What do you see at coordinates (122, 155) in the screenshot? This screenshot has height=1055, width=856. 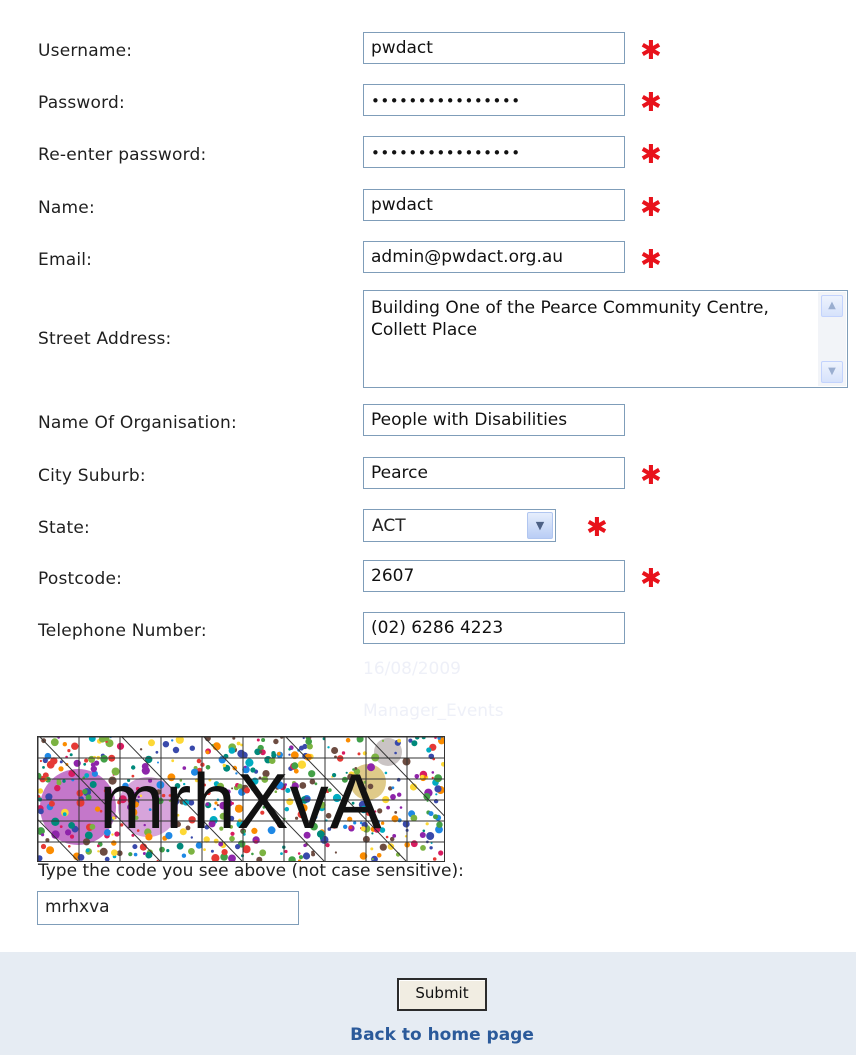 I see `reenter-password-label: Re-enter password:` at bounding box center [122, 155].